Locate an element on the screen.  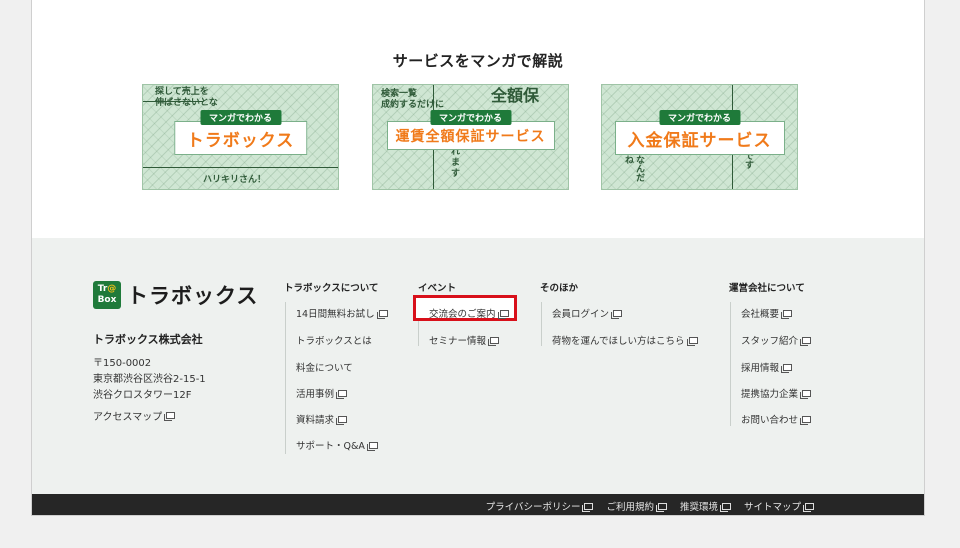
banner-deco-text: 検索一覧 成約するだけに is located at coordinates (413, 99).